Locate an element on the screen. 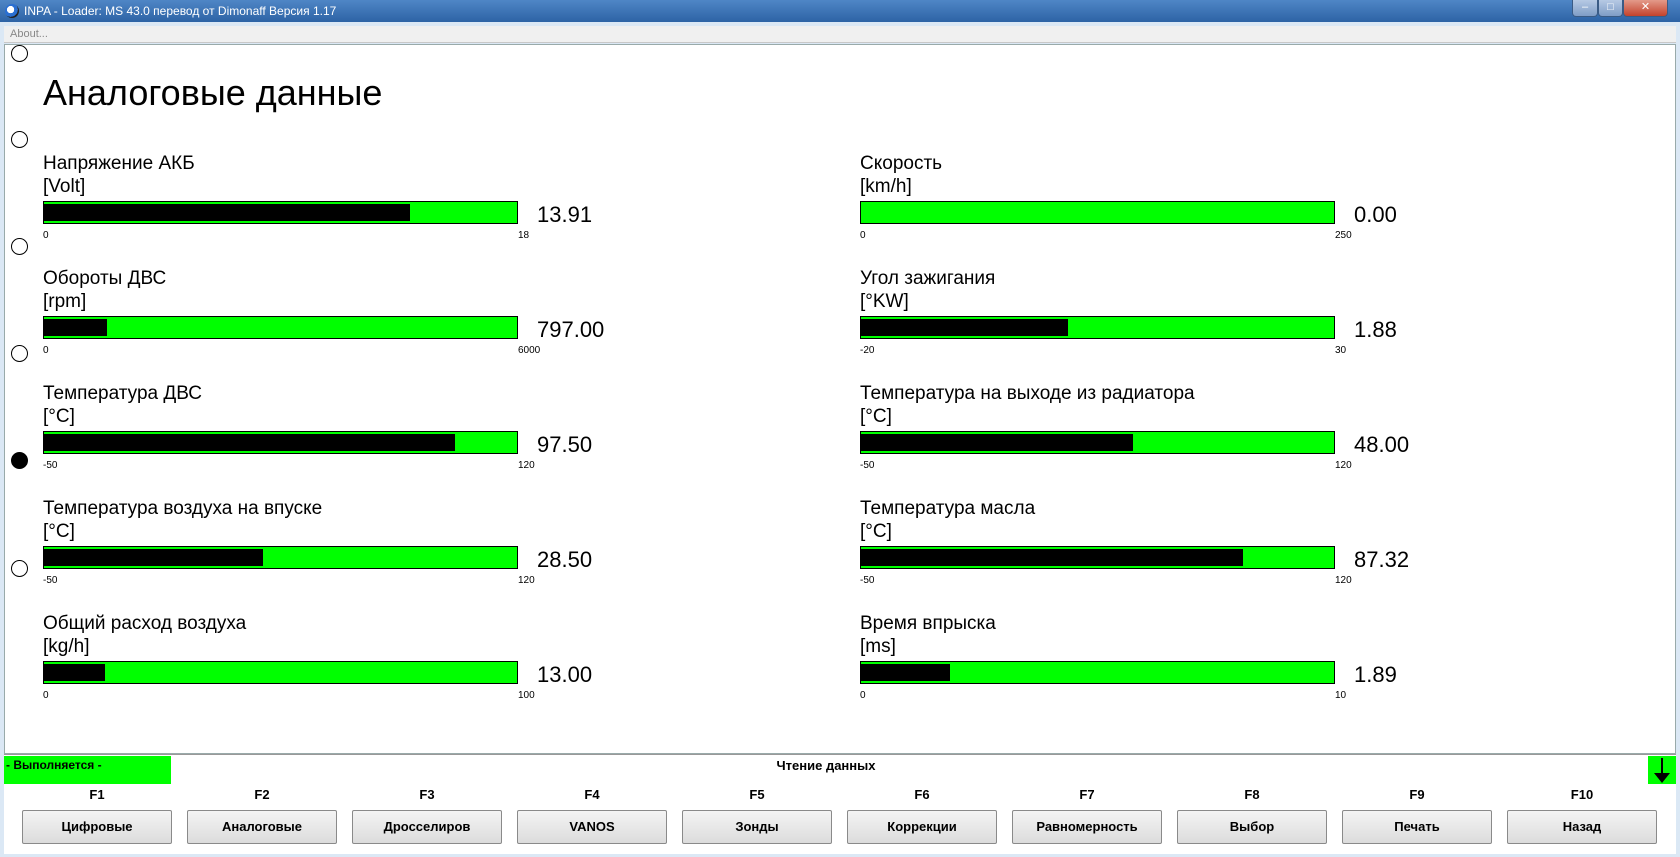  gauge: Время впрыска [ms] 1.89 0 10 is located at coordinates (1140, 668).